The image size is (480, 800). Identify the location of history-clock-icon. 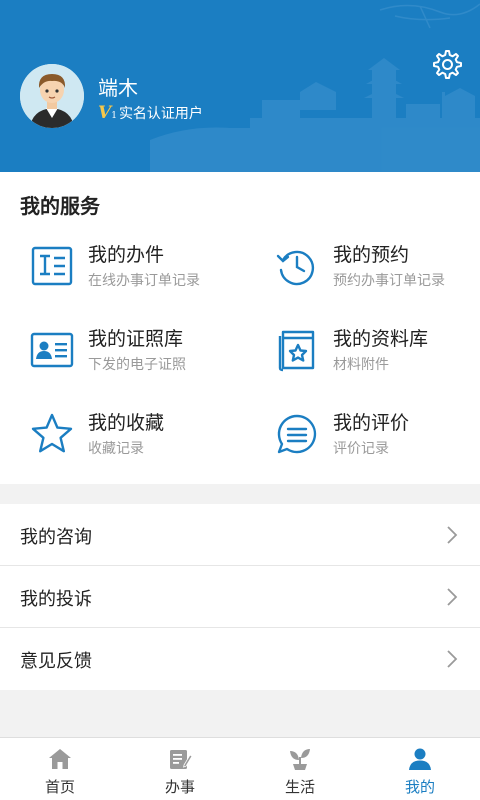
(295, 268).